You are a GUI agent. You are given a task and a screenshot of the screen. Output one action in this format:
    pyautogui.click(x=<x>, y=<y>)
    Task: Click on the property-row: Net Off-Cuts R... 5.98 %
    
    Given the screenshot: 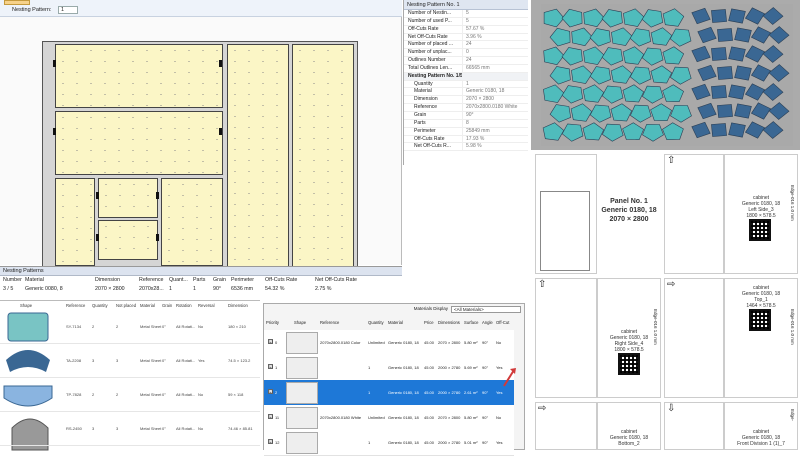 What is the action you would take?
    pyautogui.click(x=466, y=147)
    